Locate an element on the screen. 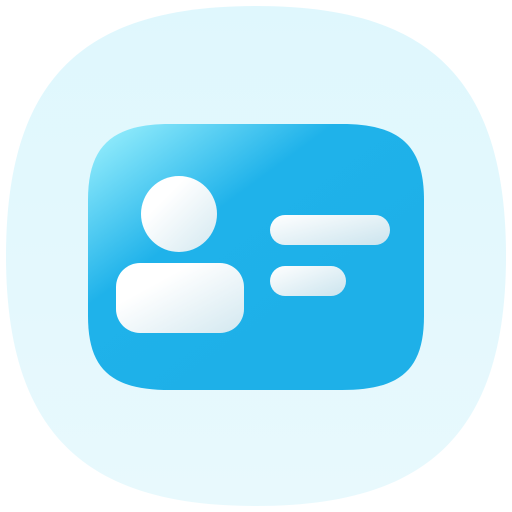 The height and width of the screenshot is (512, 512). avatar-head is located at coordinates (179, 214).